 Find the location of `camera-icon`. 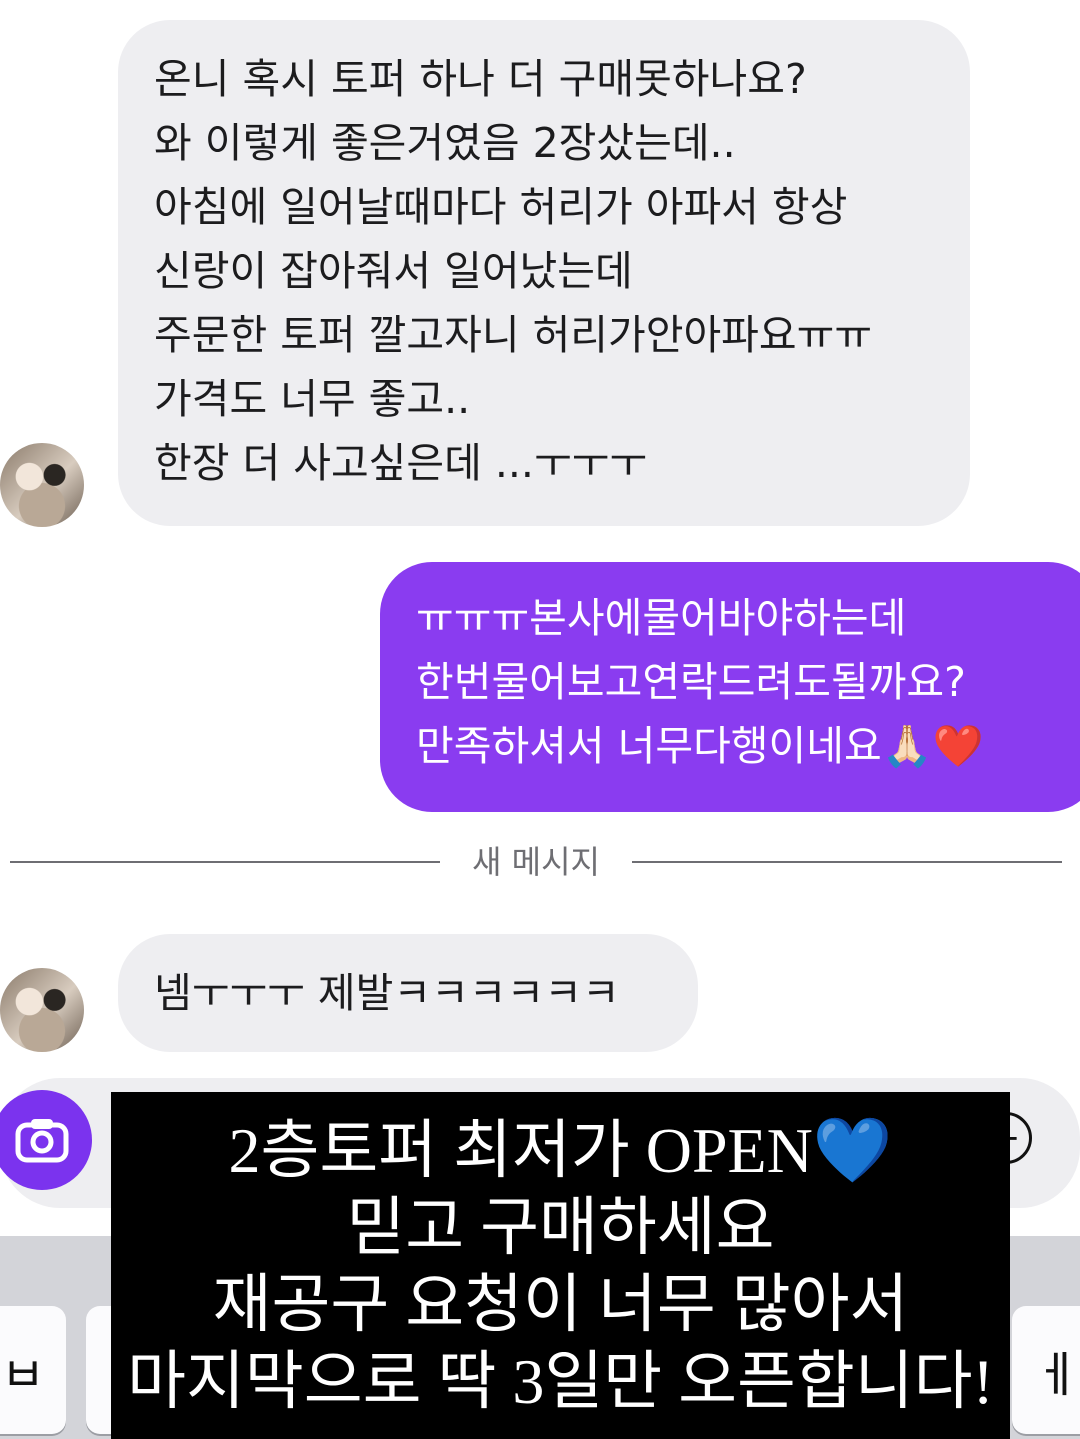

camera-icon is located at coordinates (42, 1141).